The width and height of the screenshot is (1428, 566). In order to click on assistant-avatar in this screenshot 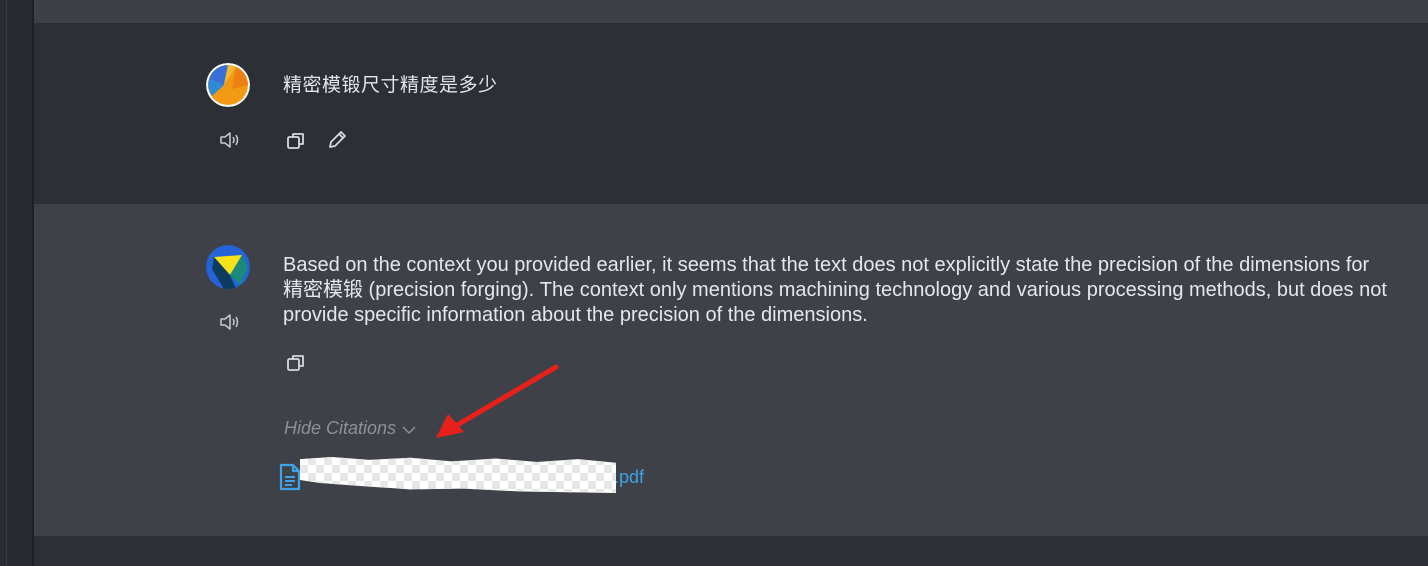, I will do `click(228, 267)`.